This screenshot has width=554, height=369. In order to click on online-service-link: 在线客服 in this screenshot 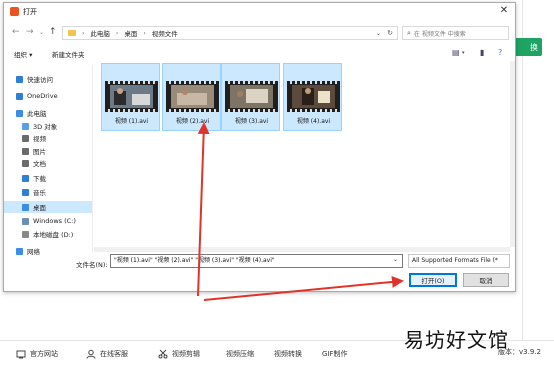, I will do `click(107, 354)`.